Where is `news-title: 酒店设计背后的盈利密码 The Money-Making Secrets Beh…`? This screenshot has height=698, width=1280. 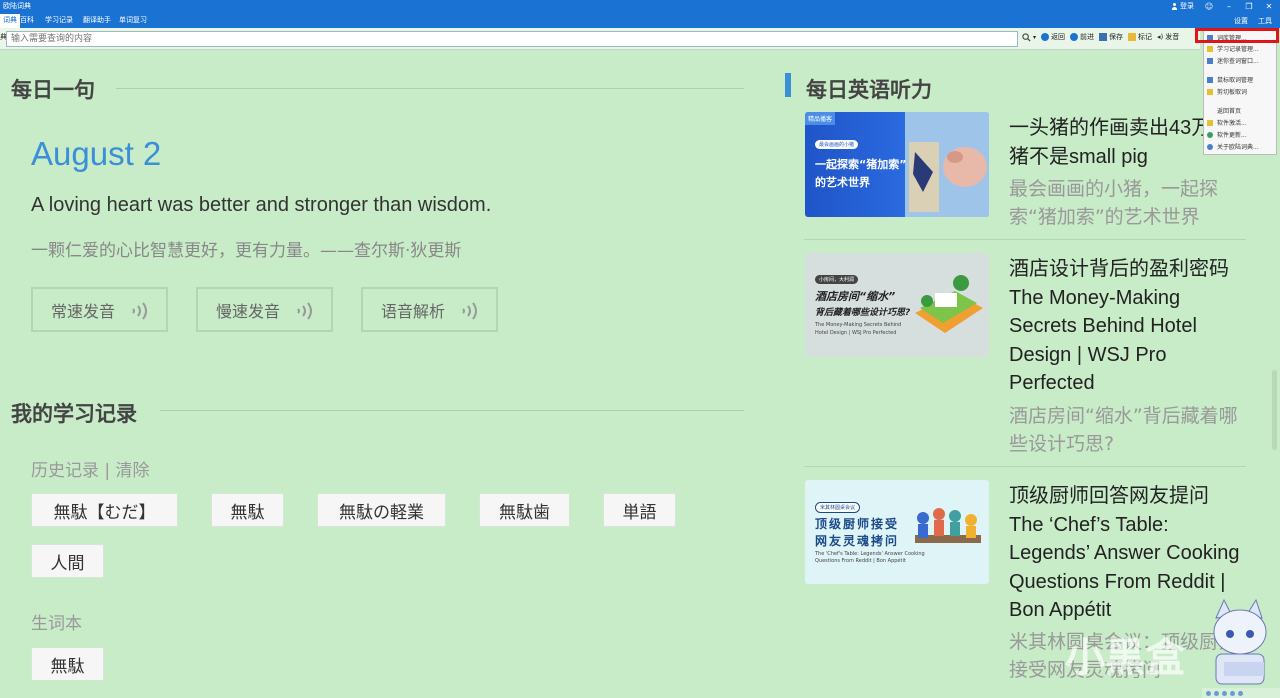
news-title: 酒店设计背后的盈利密码 The Money-Making Secrets Beh… is located at coordinates (1129, 326).